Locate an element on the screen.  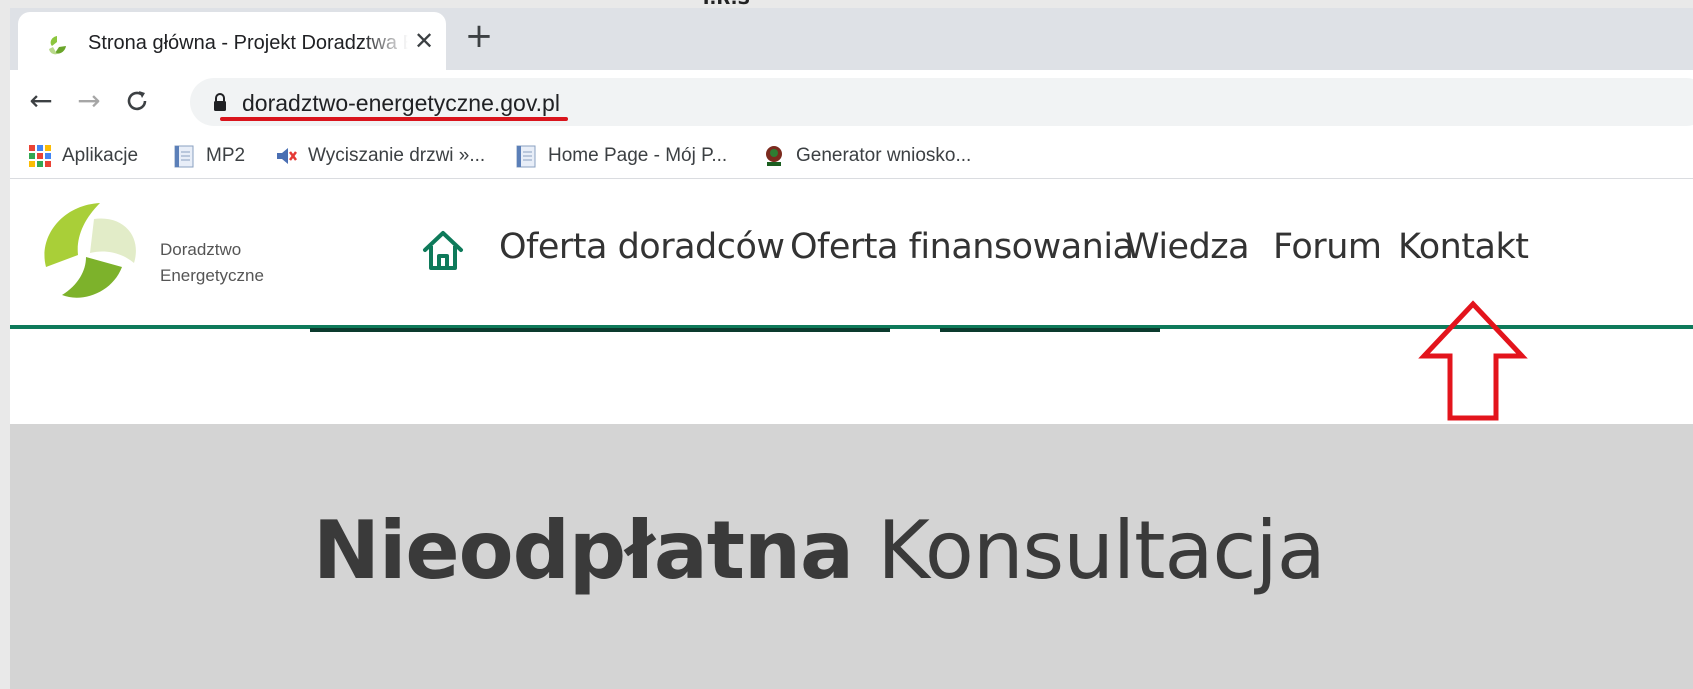
bookmark-mp2: MP2 is located at coordinates (208, 156).